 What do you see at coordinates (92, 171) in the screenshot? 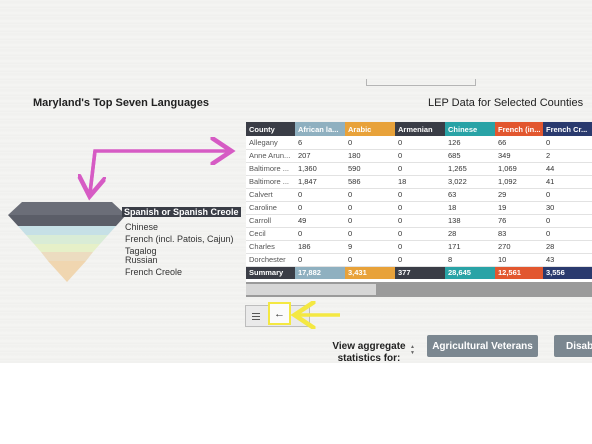
I see `annotation-arrow-pink-down` at bounding box center [92, 171].